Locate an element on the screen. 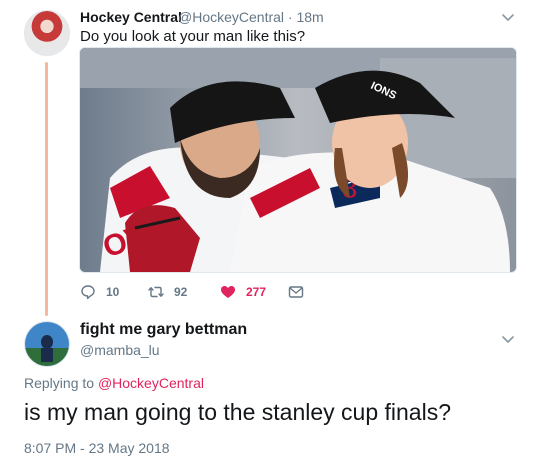  mamba-lu-avatar is located at coordinates (47, 344).